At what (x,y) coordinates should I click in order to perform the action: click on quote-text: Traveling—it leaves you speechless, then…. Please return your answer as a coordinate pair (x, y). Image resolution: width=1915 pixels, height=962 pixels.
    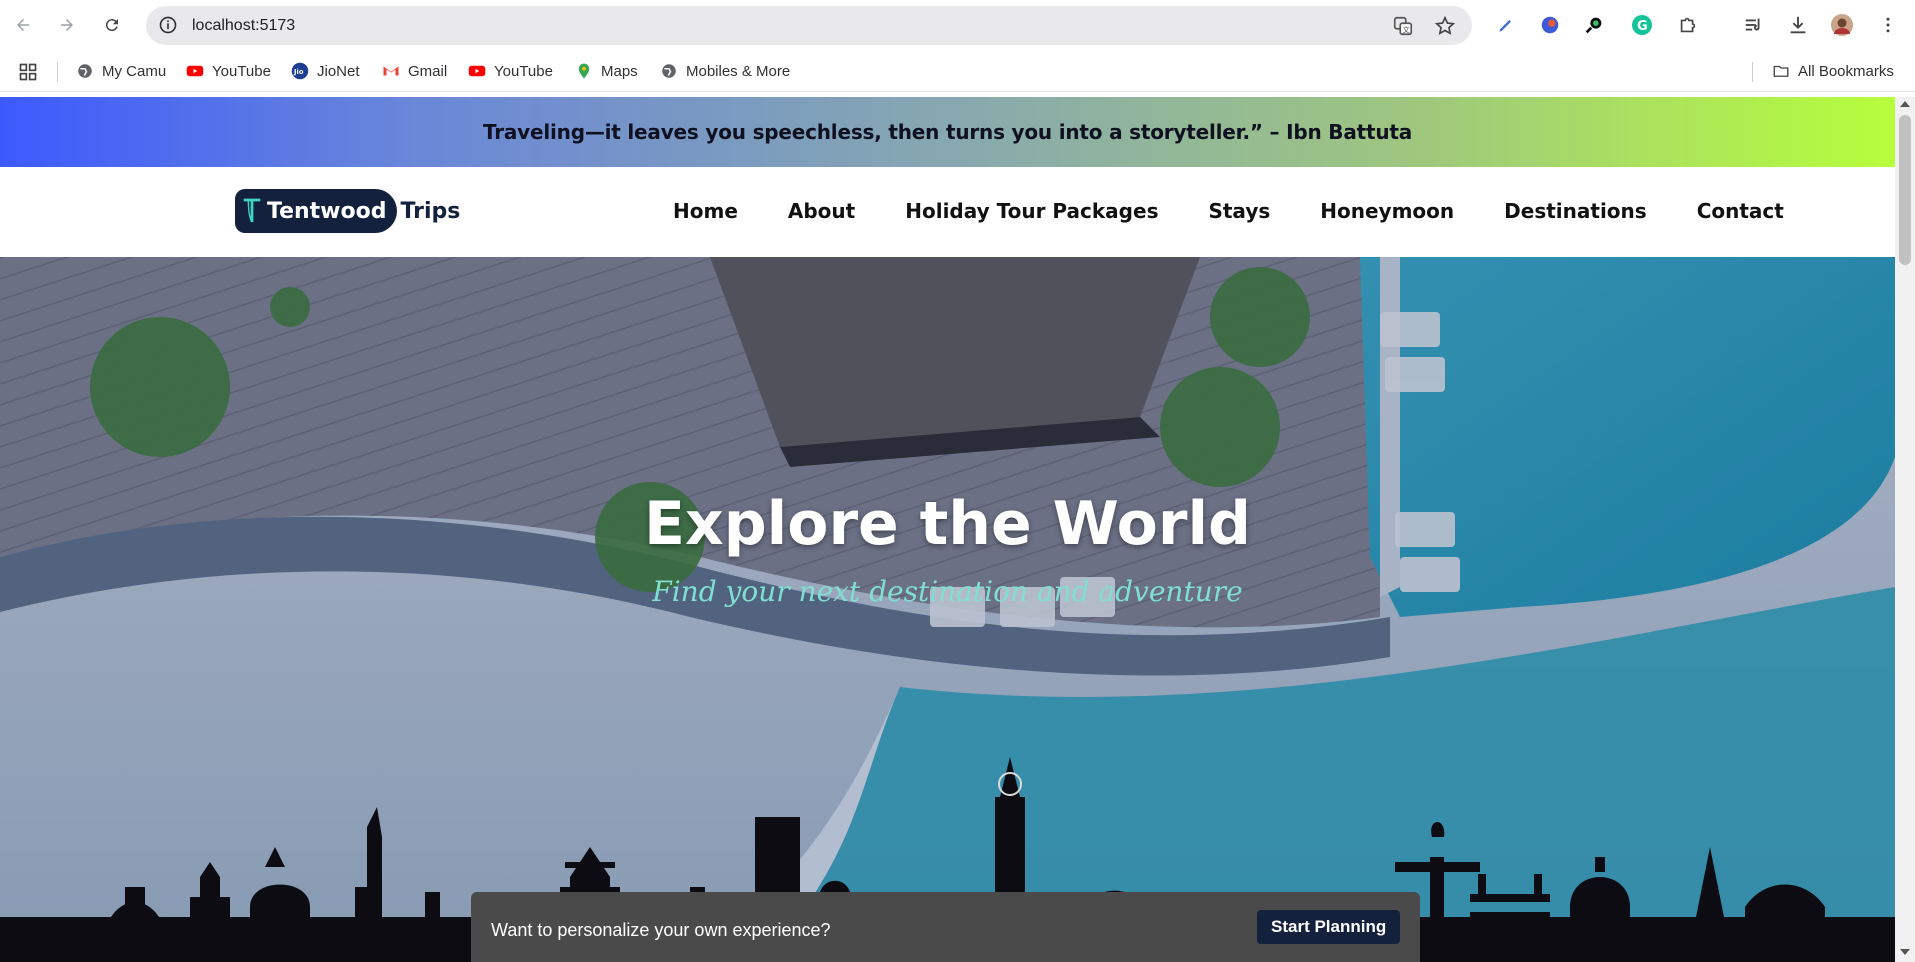
    Looking at the image, I should click on (947, 132).